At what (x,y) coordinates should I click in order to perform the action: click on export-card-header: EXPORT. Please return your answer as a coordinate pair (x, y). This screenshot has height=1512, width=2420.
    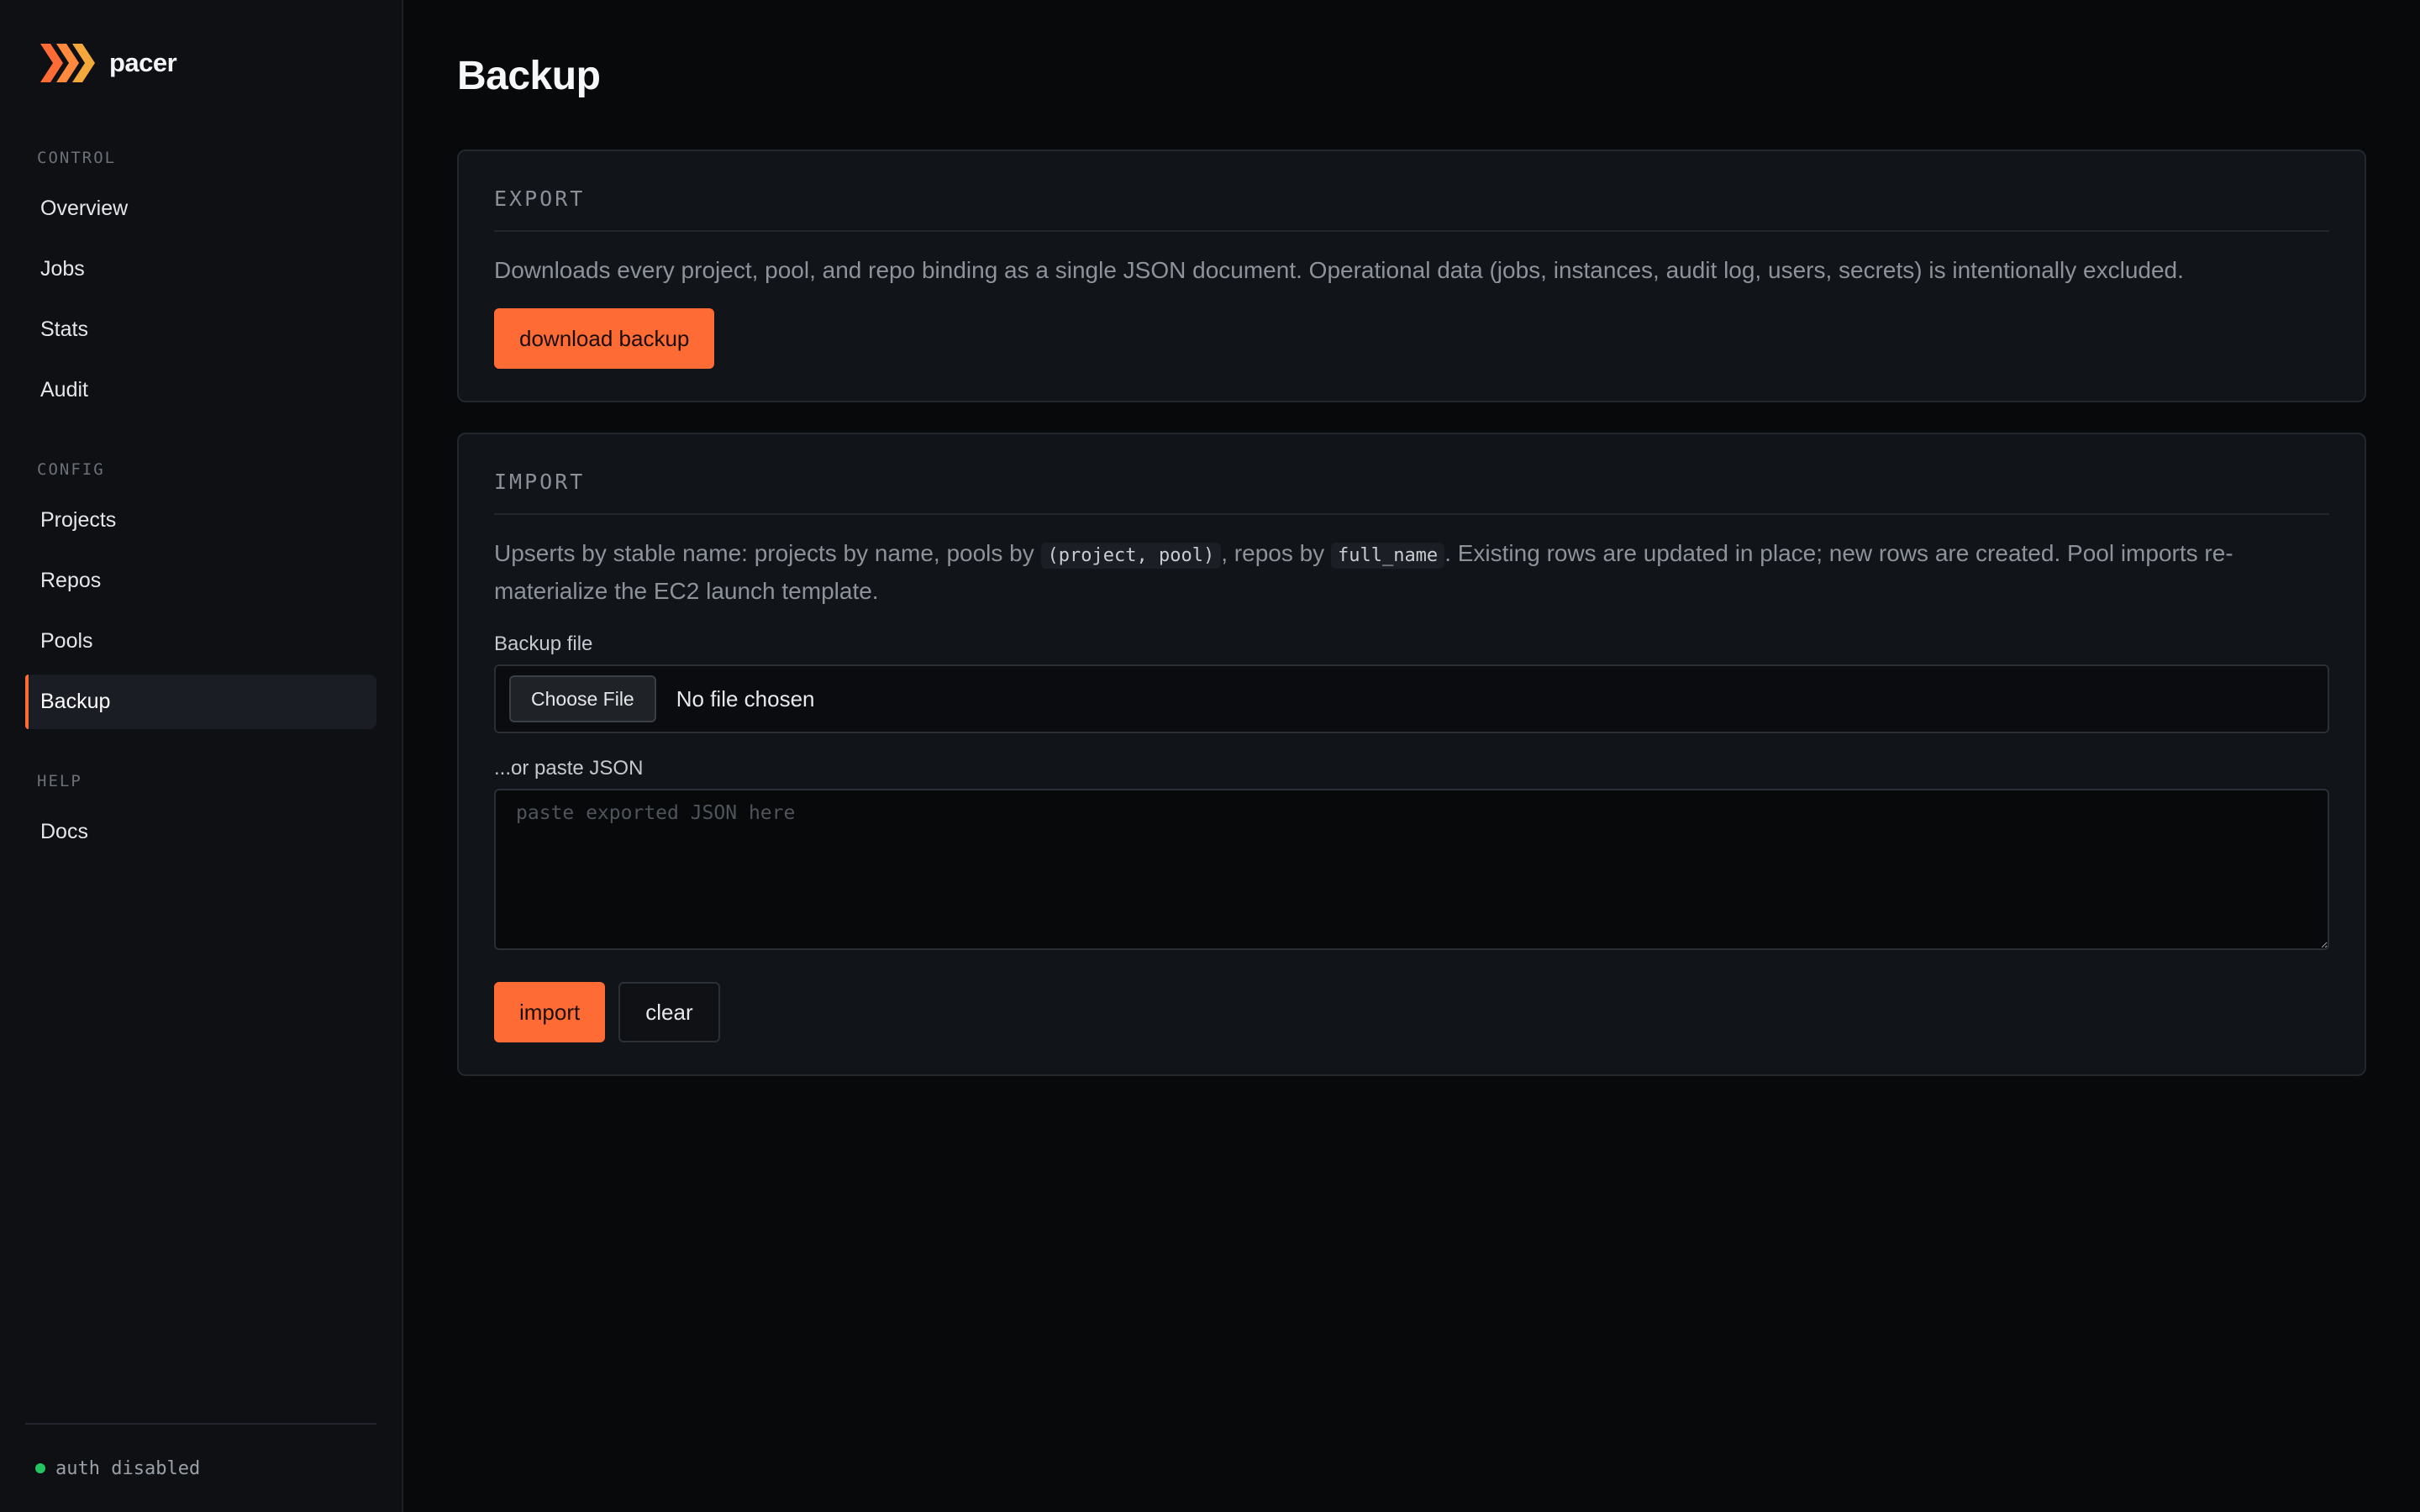
    Looking at the image, I should click on (1411, 191).